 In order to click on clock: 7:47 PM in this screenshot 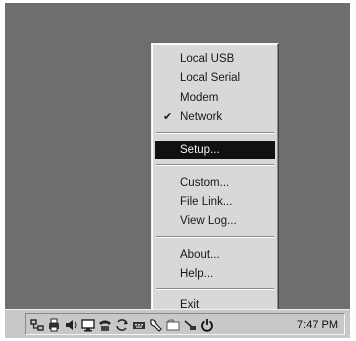, I will do `click(317, 325)`.